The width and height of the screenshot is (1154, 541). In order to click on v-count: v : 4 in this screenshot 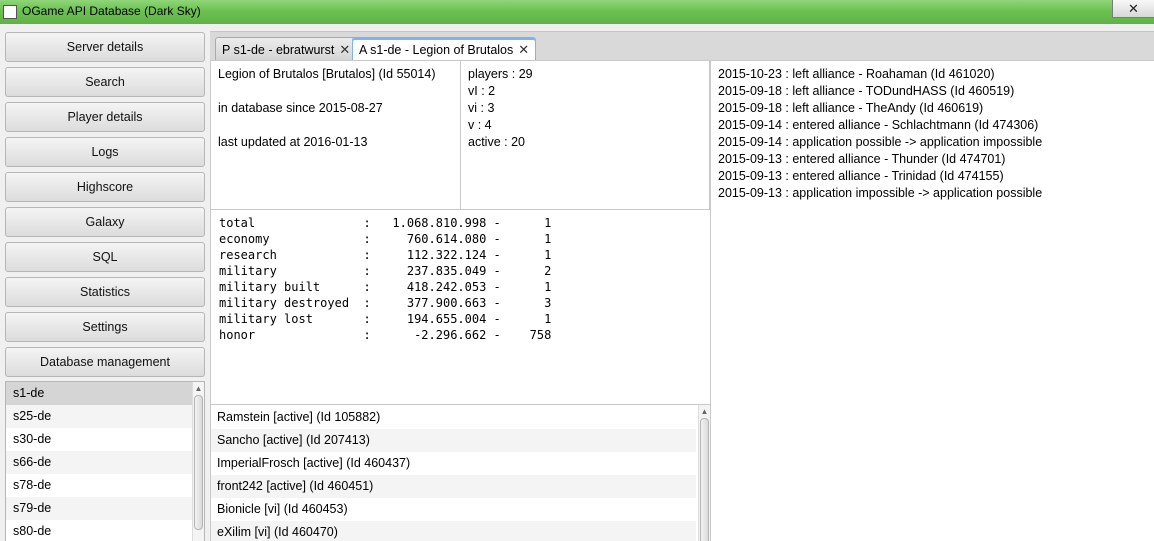, I will do `click(480, 125)`.